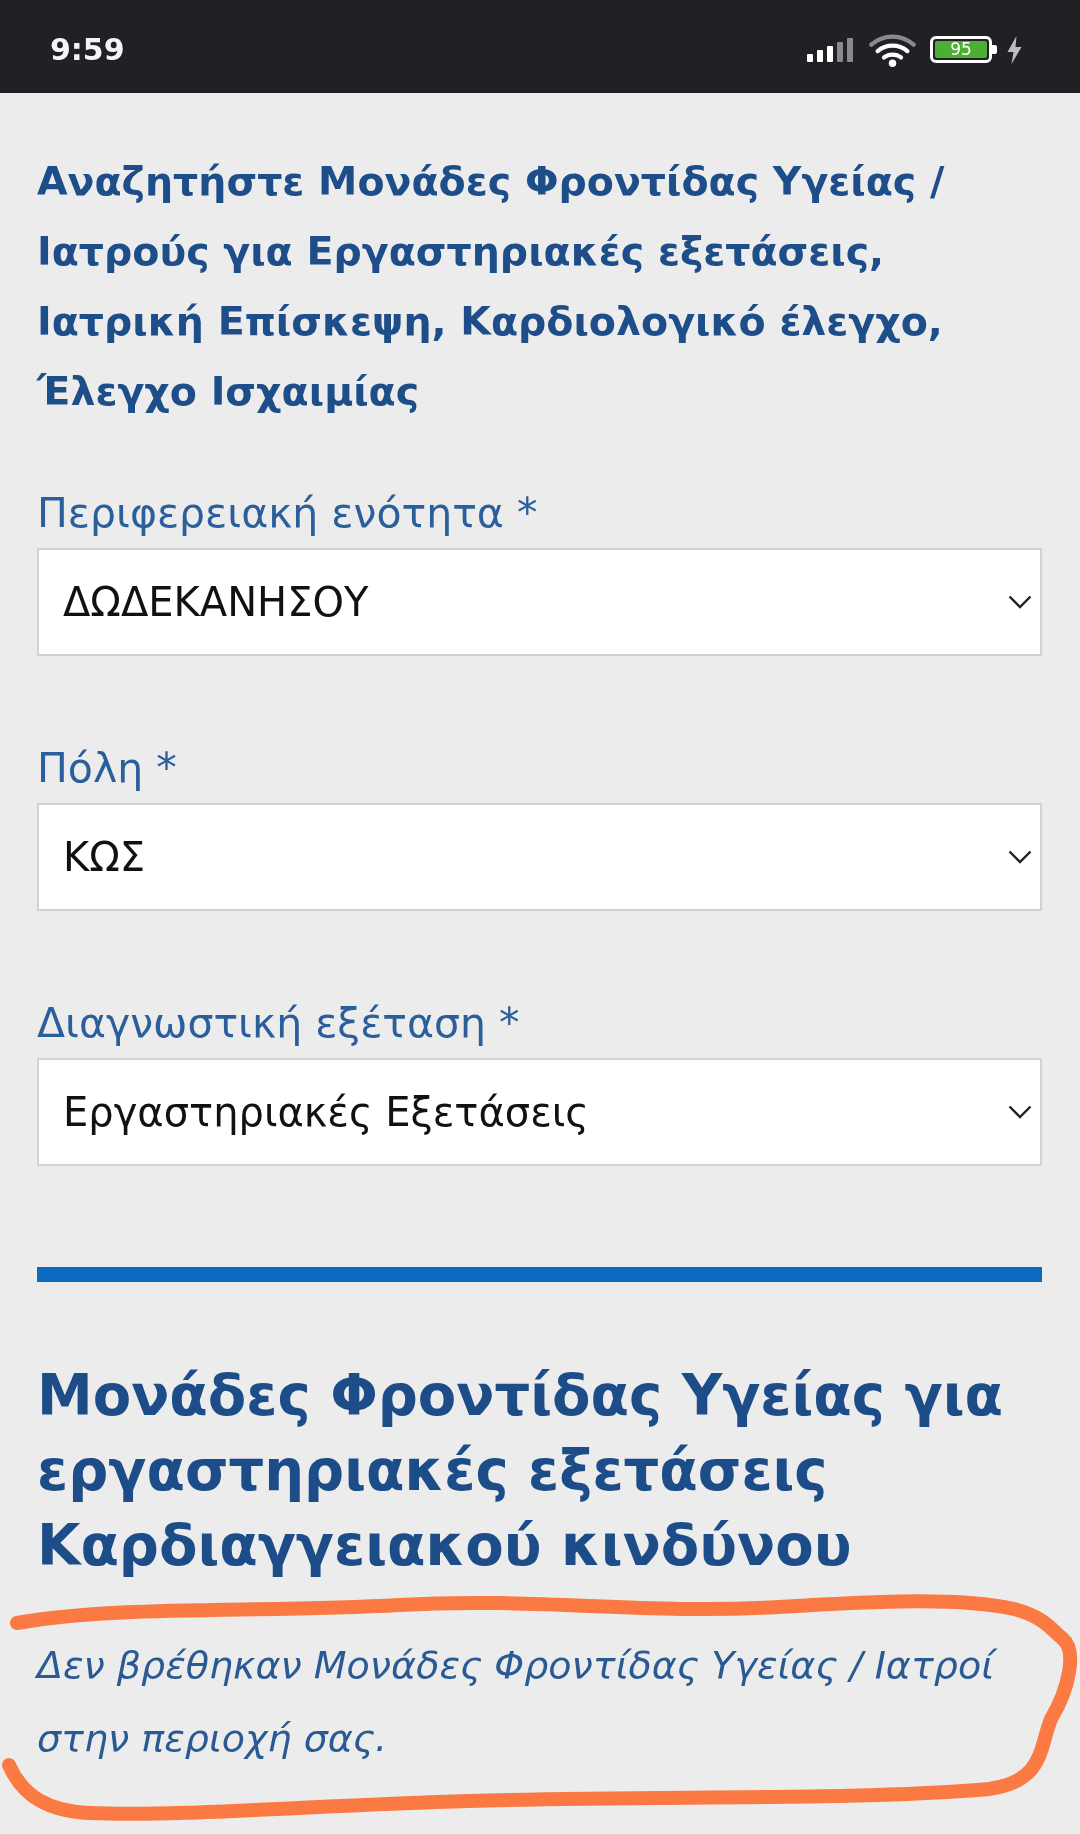  Describe the element at coordinates (107, 768) in the screenshot. I see `field-label: Πόλη *` at that location.